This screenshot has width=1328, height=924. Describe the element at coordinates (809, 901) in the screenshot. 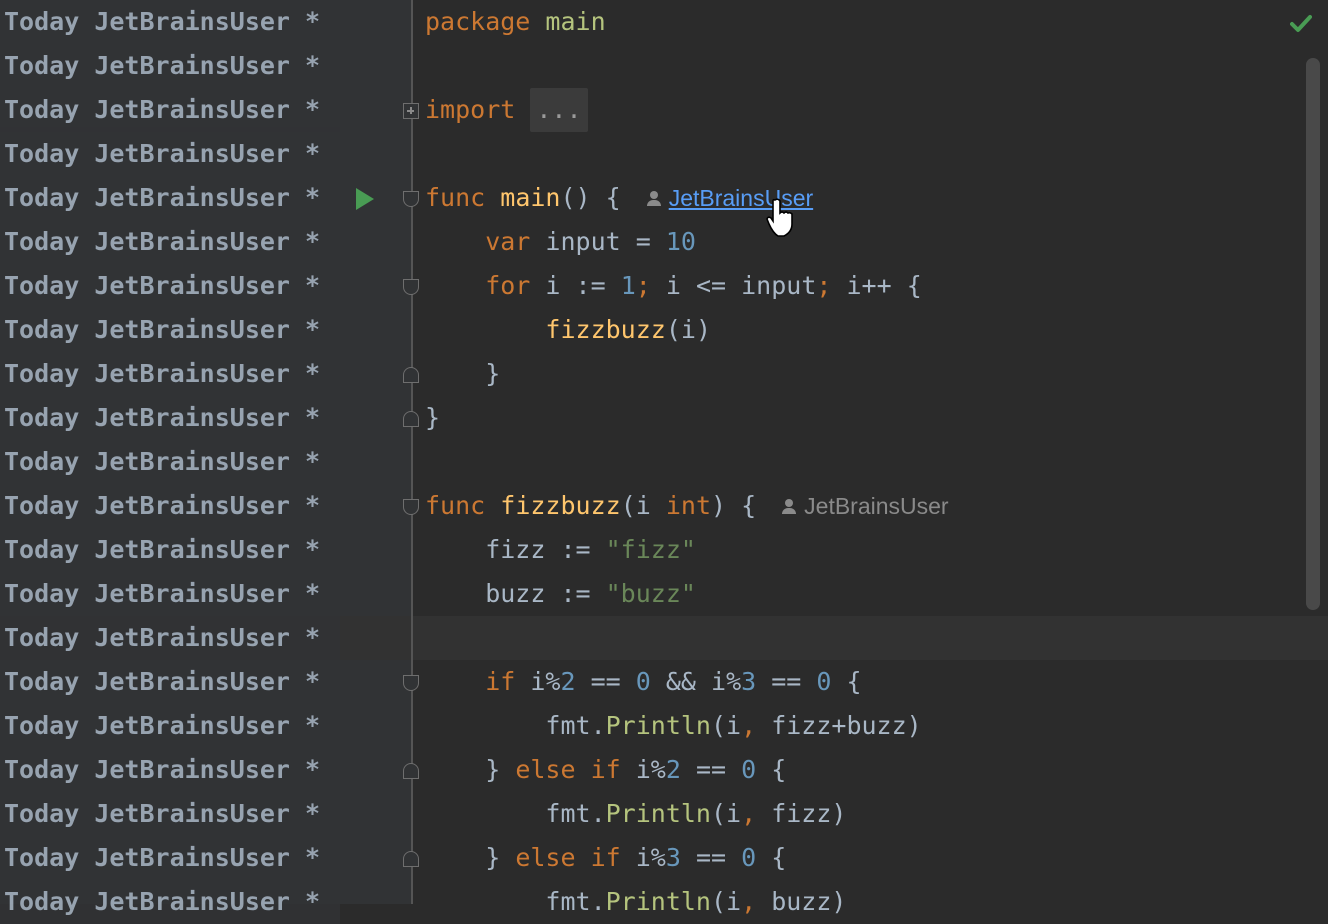

I see `code-token: buzz)` at that location.